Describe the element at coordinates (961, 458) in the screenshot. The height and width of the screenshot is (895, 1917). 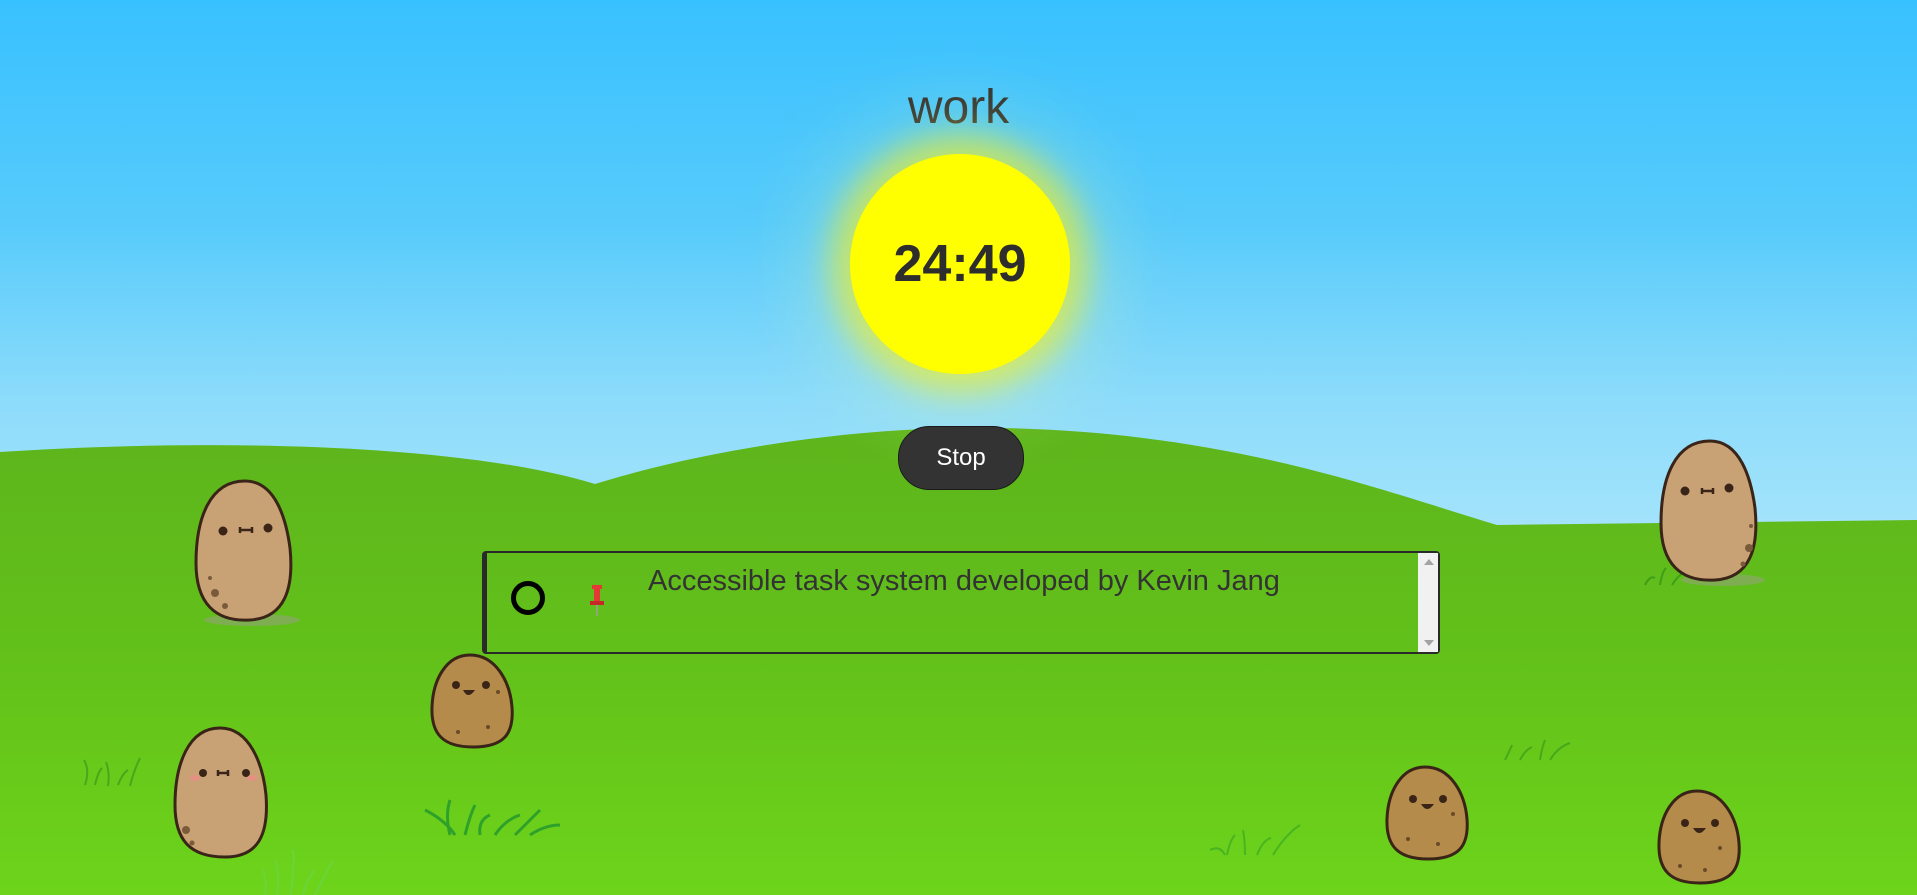
I see `stop-button: Stop` at that location.